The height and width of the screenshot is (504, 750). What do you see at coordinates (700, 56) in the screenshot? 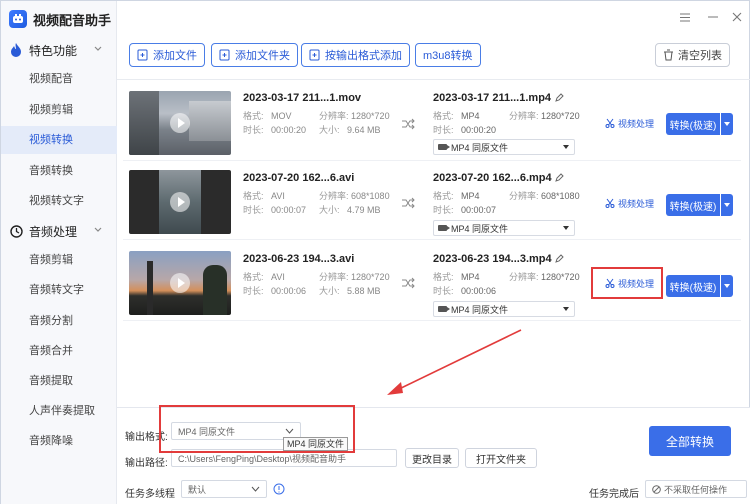
I see `clear-list-label: 清空列表` at bounding box center [700, 56].